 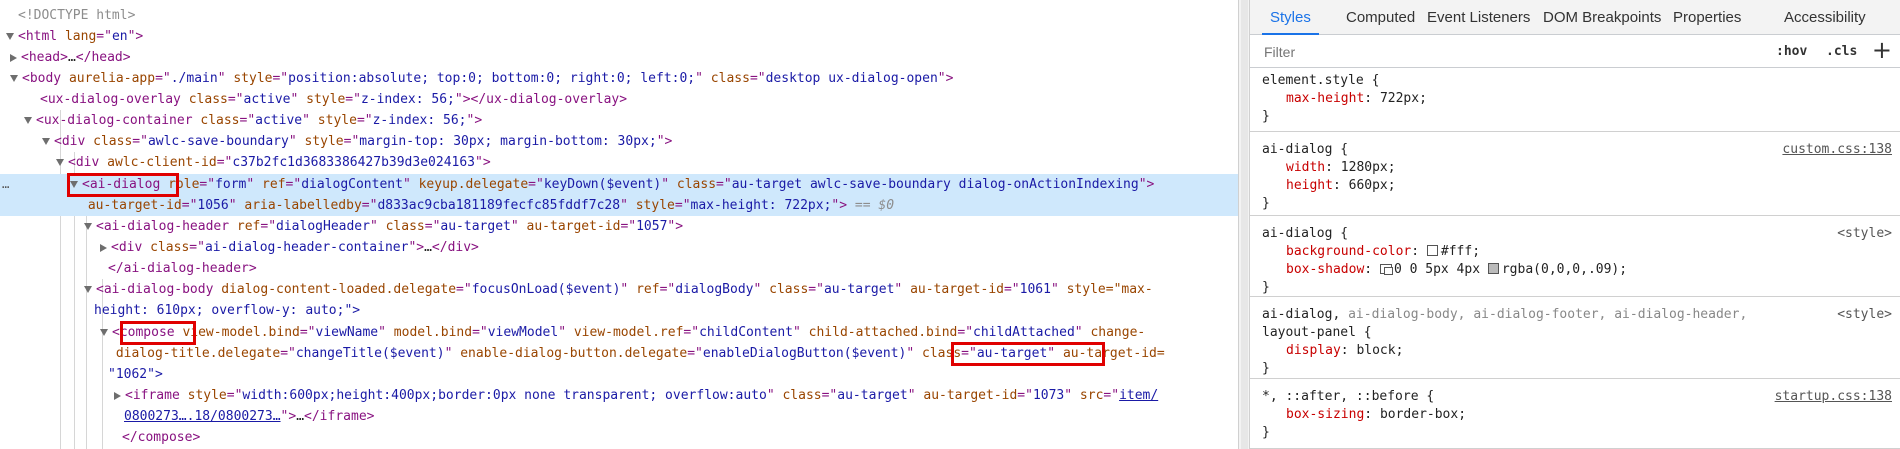 What do you see at coordinates (1841, 52) in the screenshot?
I see `cls-toggle-button: .cls` at bounding box center [1841, 52].